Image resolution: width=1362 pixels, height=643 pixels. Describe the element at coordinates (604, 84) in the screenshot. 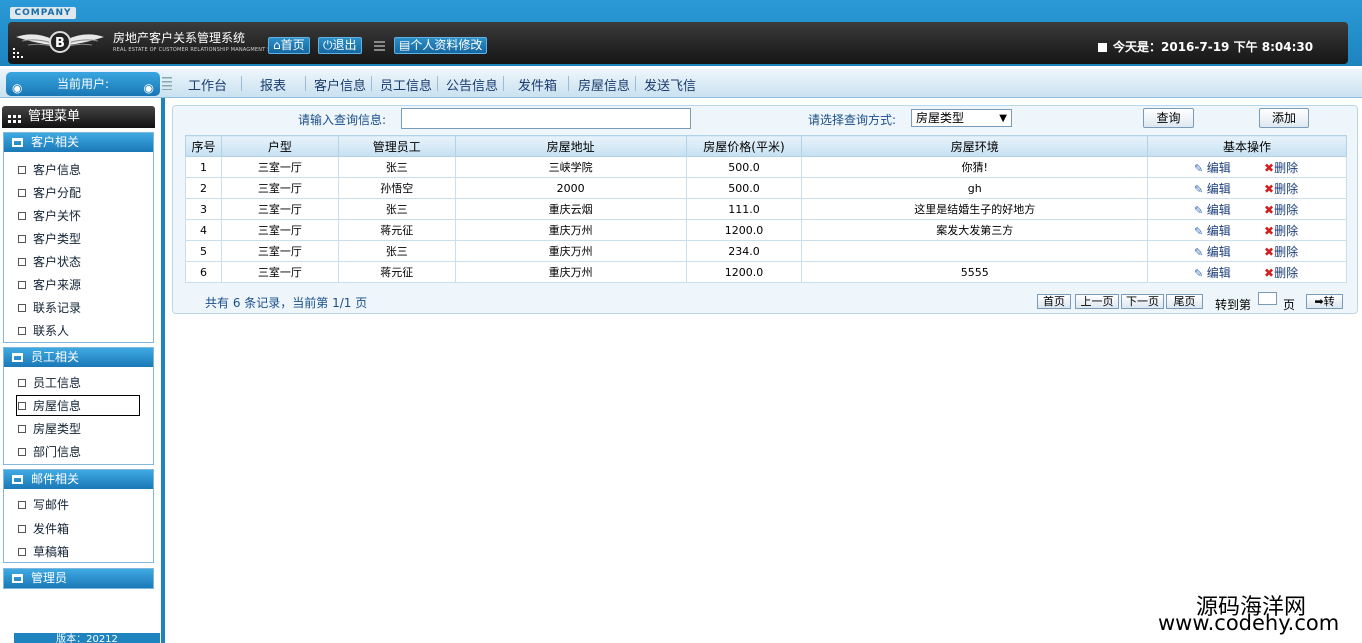

I see `nav-item-house-info: 房屋信息` at that location.